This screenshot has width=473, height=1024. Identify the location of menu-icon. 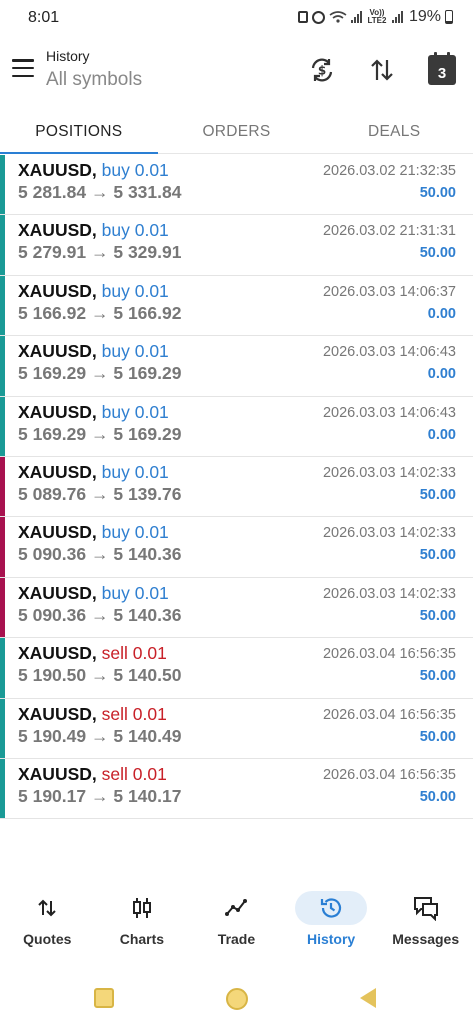
(23, 68).